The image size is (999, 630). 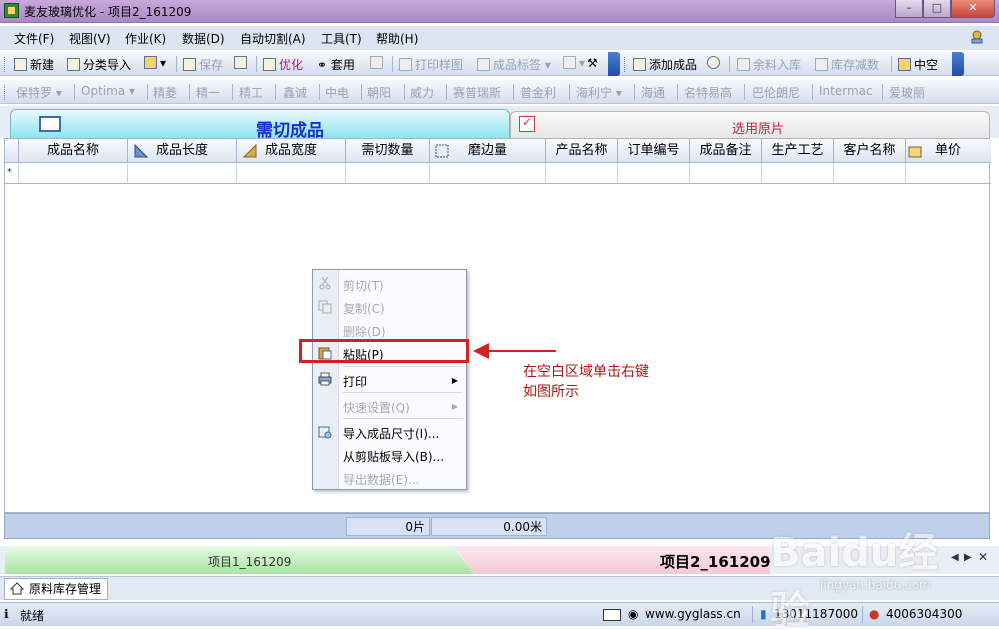 I want to click on close-button: ✕, so click(x=973, y=9).